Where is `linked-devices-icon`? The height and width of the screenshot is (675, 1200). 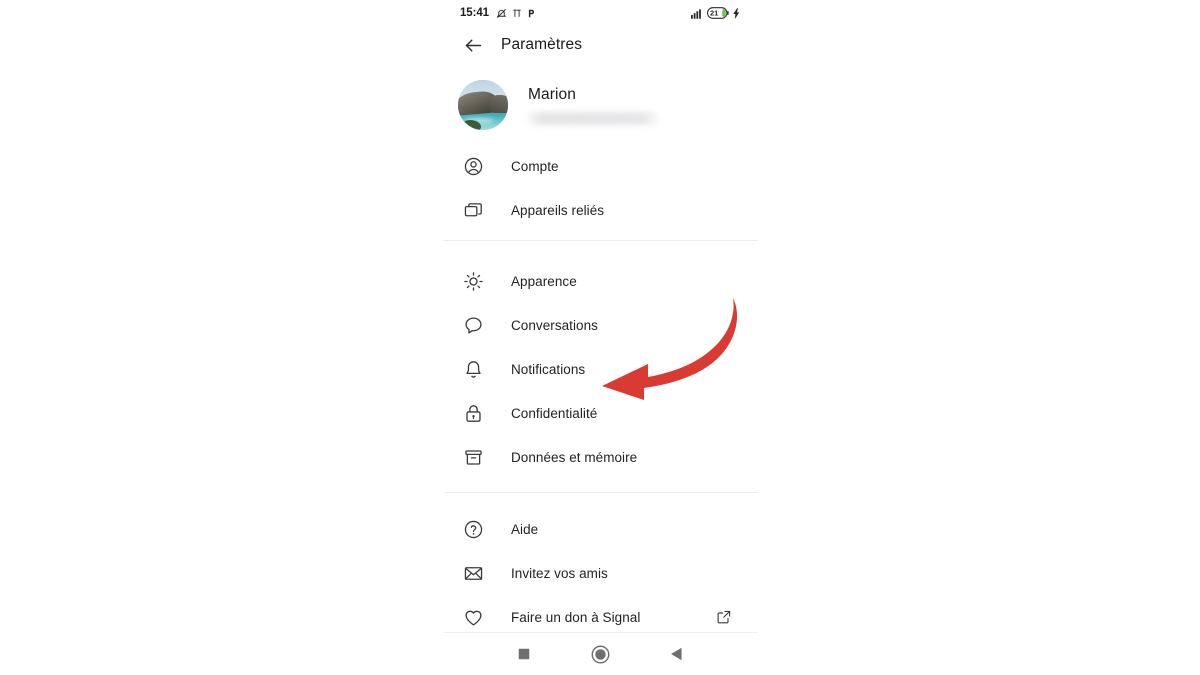
linked-devices-icon is located at coordinates (473, 210).